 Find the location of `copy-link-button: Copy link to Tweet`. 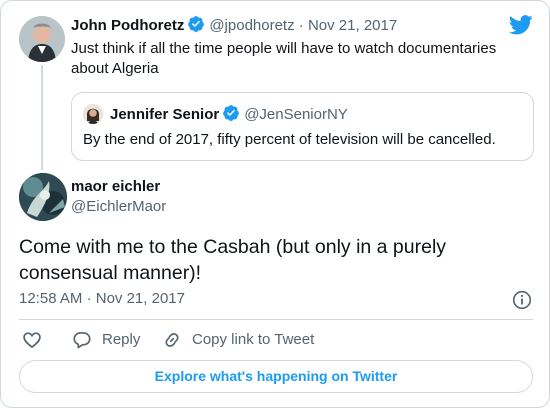

copy-link-button: Copy link to Tweet is located at coordinates (242, 340).